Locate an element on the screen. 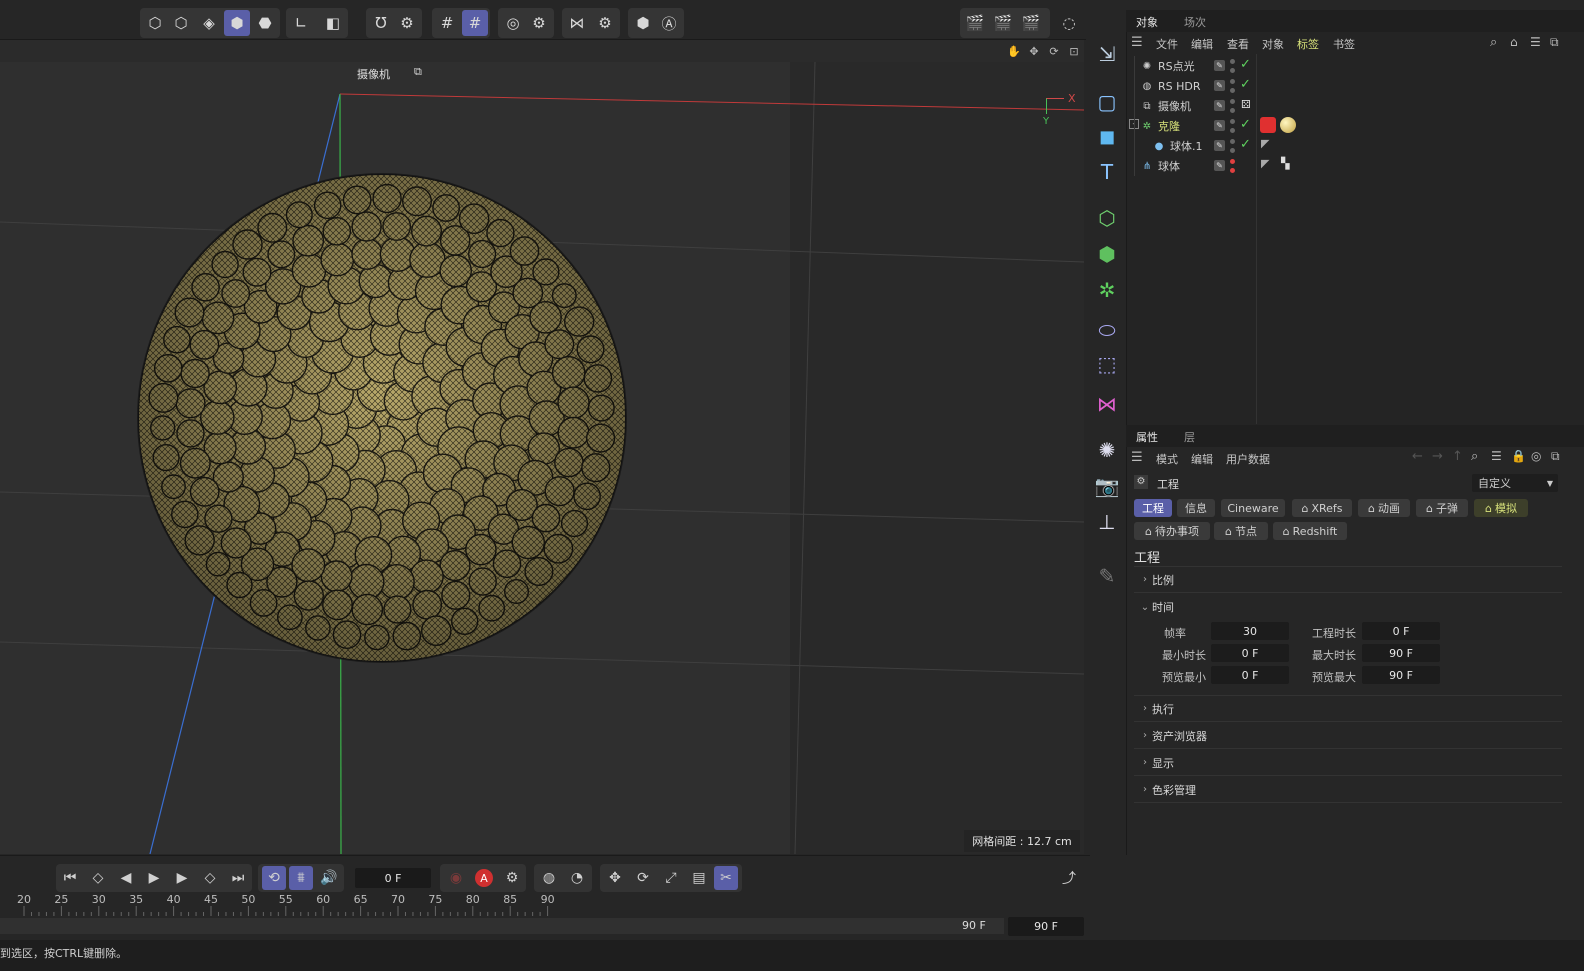  tab-todo: ⌂ 待办事项 is located at coordinates (1172, 531).